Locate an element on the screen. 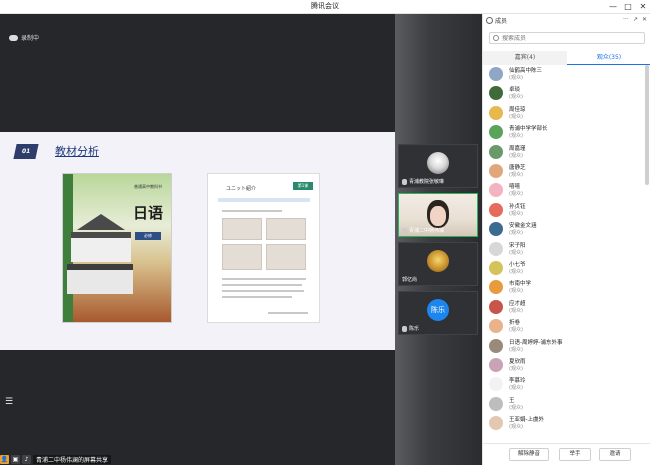 This screenshot has width=650, height=465. member-row: 唐静芝 (观众) is located at coordinates (564, 171).